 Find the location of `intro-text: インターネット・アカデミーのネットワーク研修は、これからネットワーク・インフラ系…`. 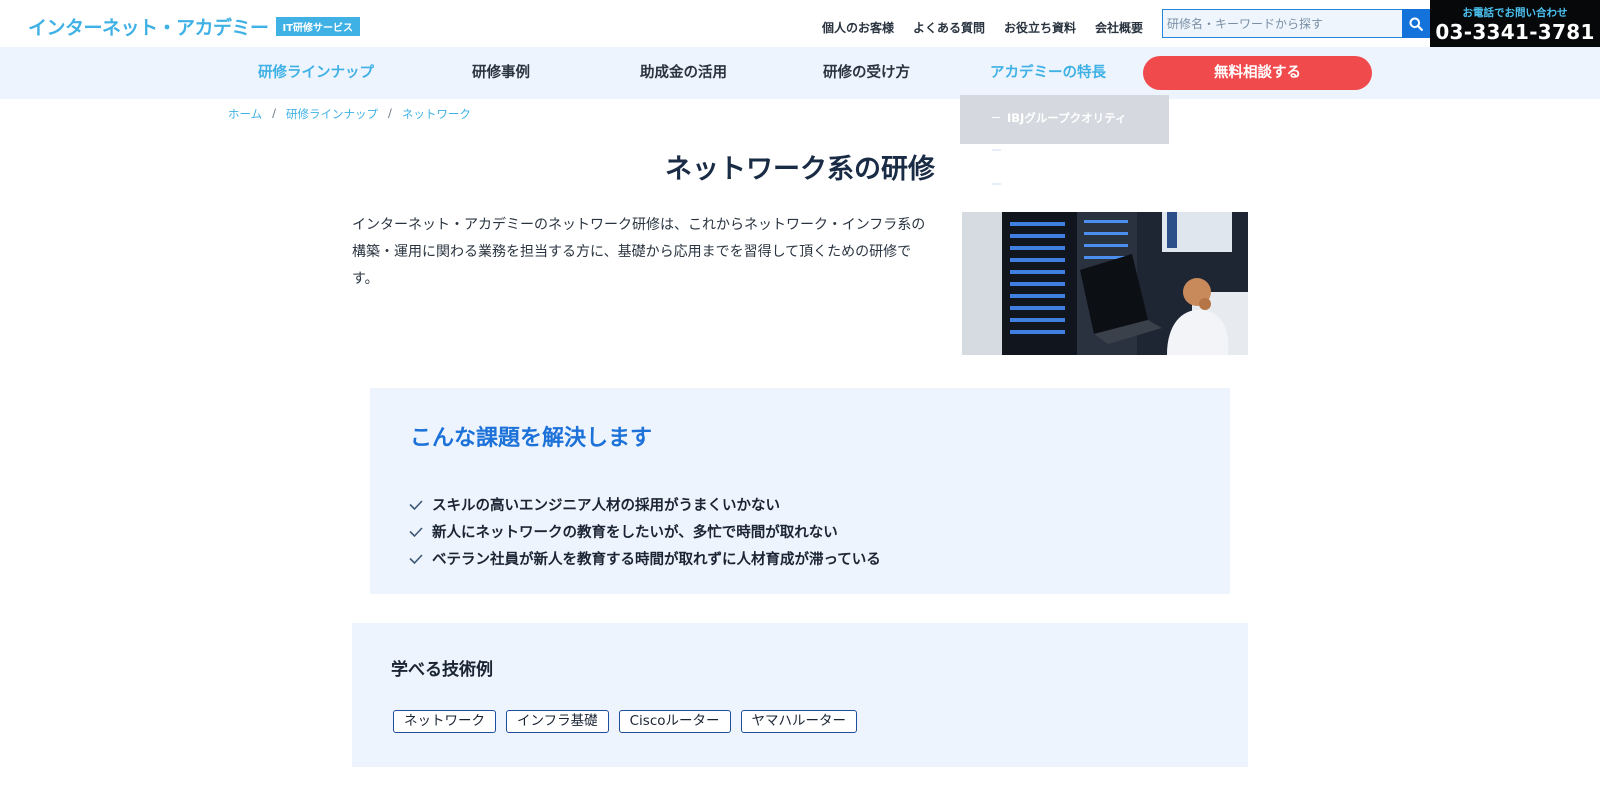

intro-text: インターネット・アカデミーのネットワーク研修は、これからネットワーク・インフラ系… is located at coordinates (639, 252).